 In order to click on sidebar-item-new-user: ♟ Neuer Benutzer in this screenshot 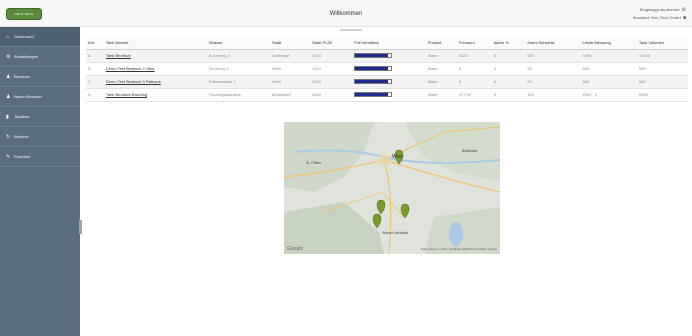, I will do `click(40, 97)`.